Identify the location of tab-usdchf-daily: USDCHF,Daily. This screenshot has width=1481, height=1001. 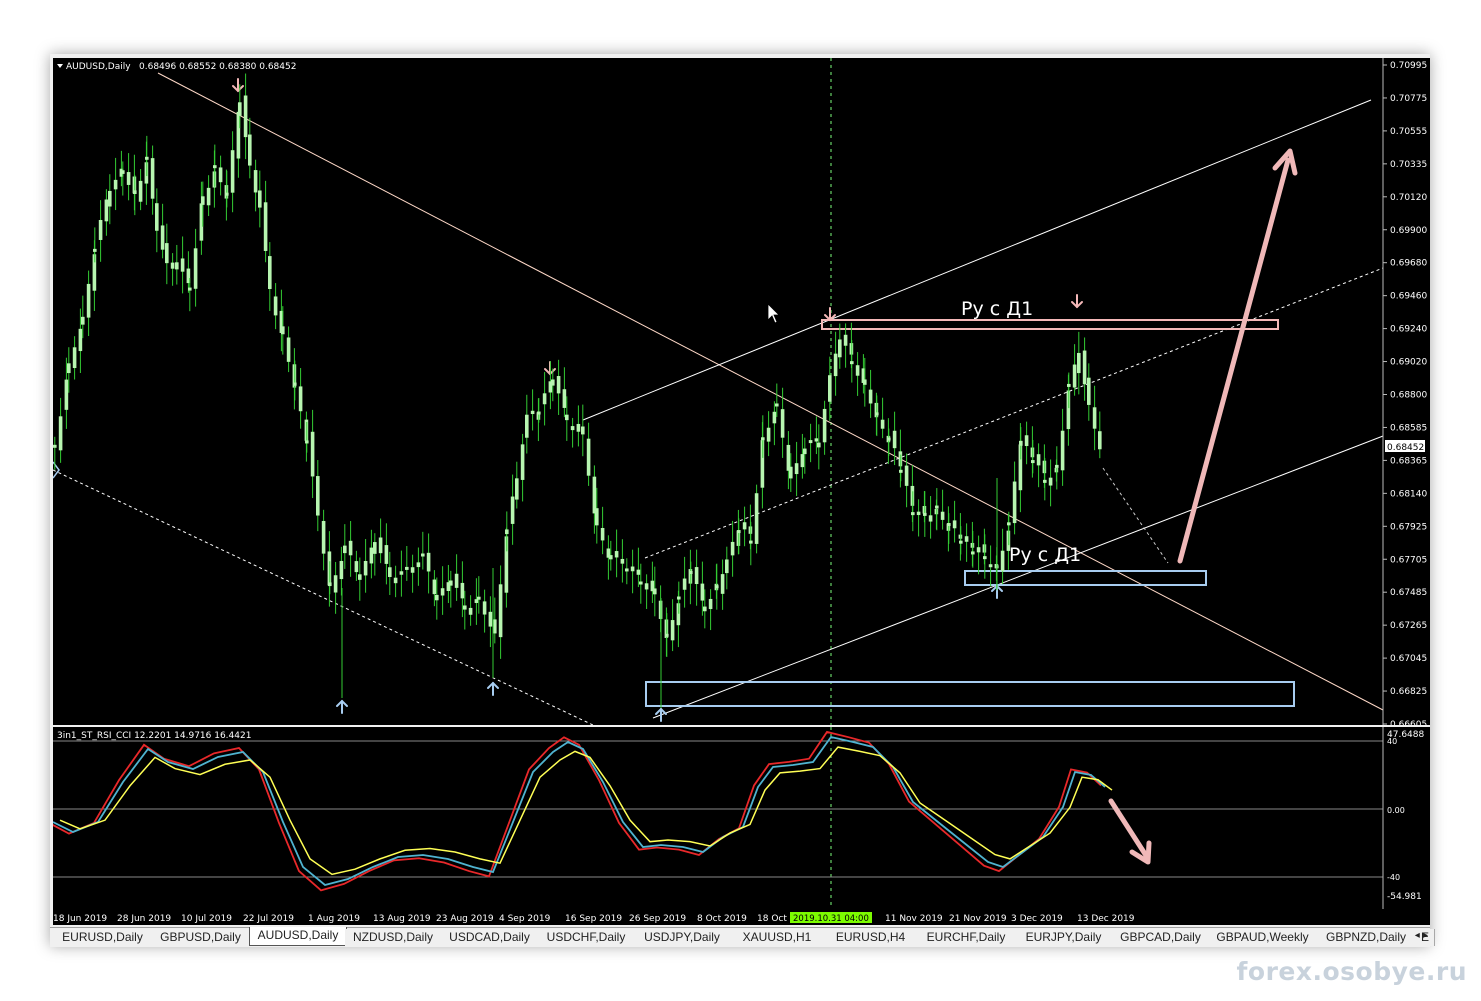
(586, 937).